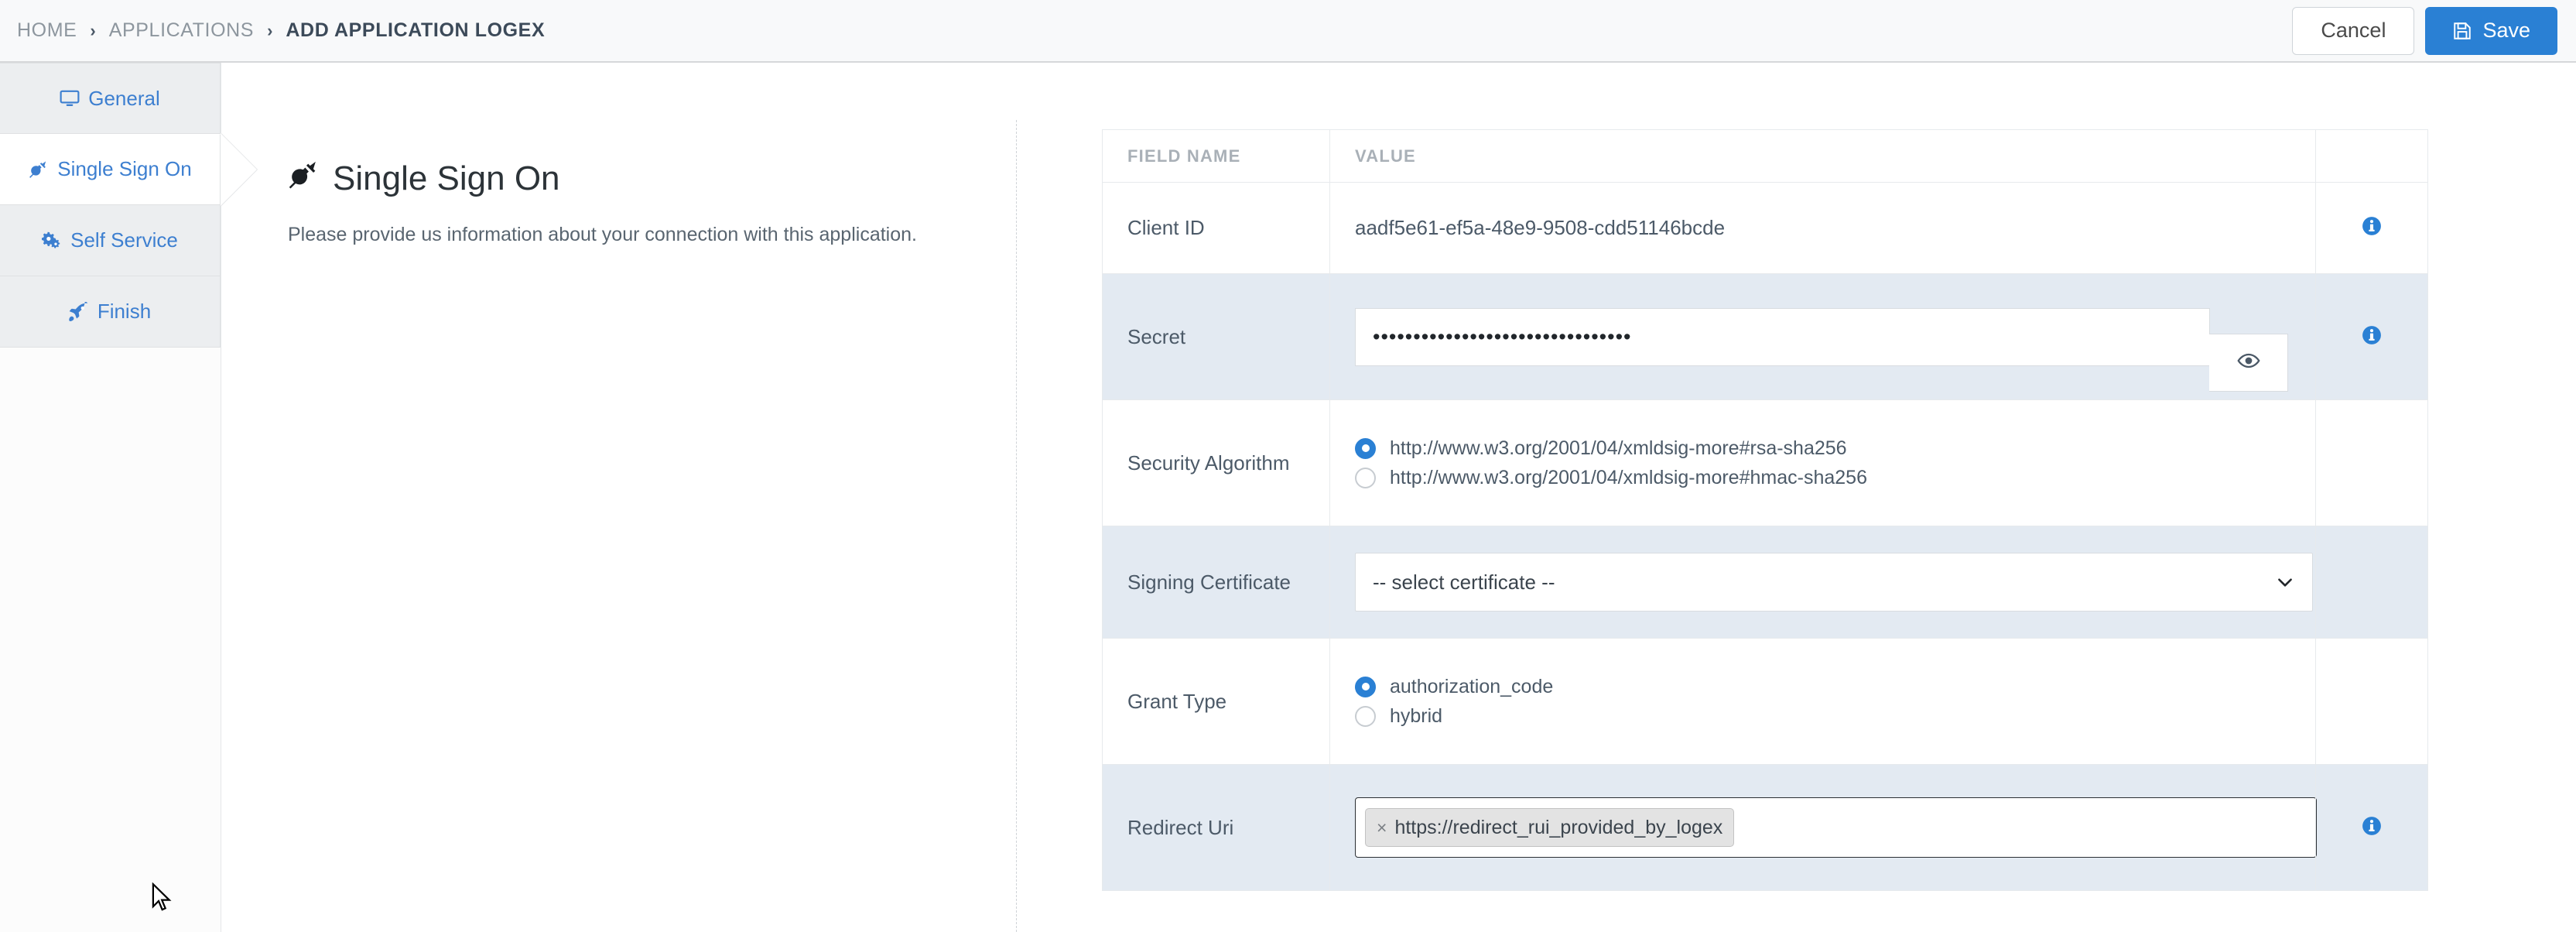 The height and width of the screenshot is (932, 2576). Describe the element at coordinates (1216, 827) in the screenshot. I see `field-label-redirect-uri: Redirect Uri` at that location.